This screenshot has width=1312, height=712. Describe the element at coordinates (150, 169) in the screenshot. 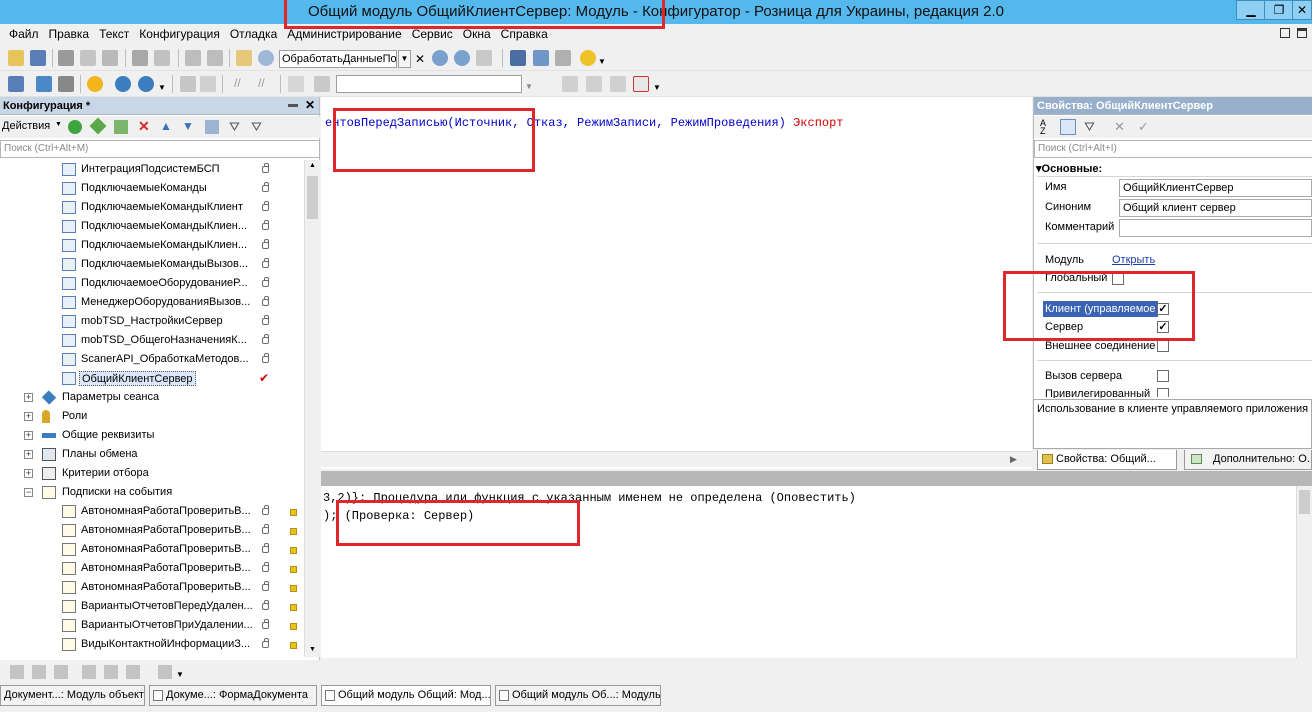

I see `tree-item-module: ИнтеграцияПодсистемБСП` at that location.